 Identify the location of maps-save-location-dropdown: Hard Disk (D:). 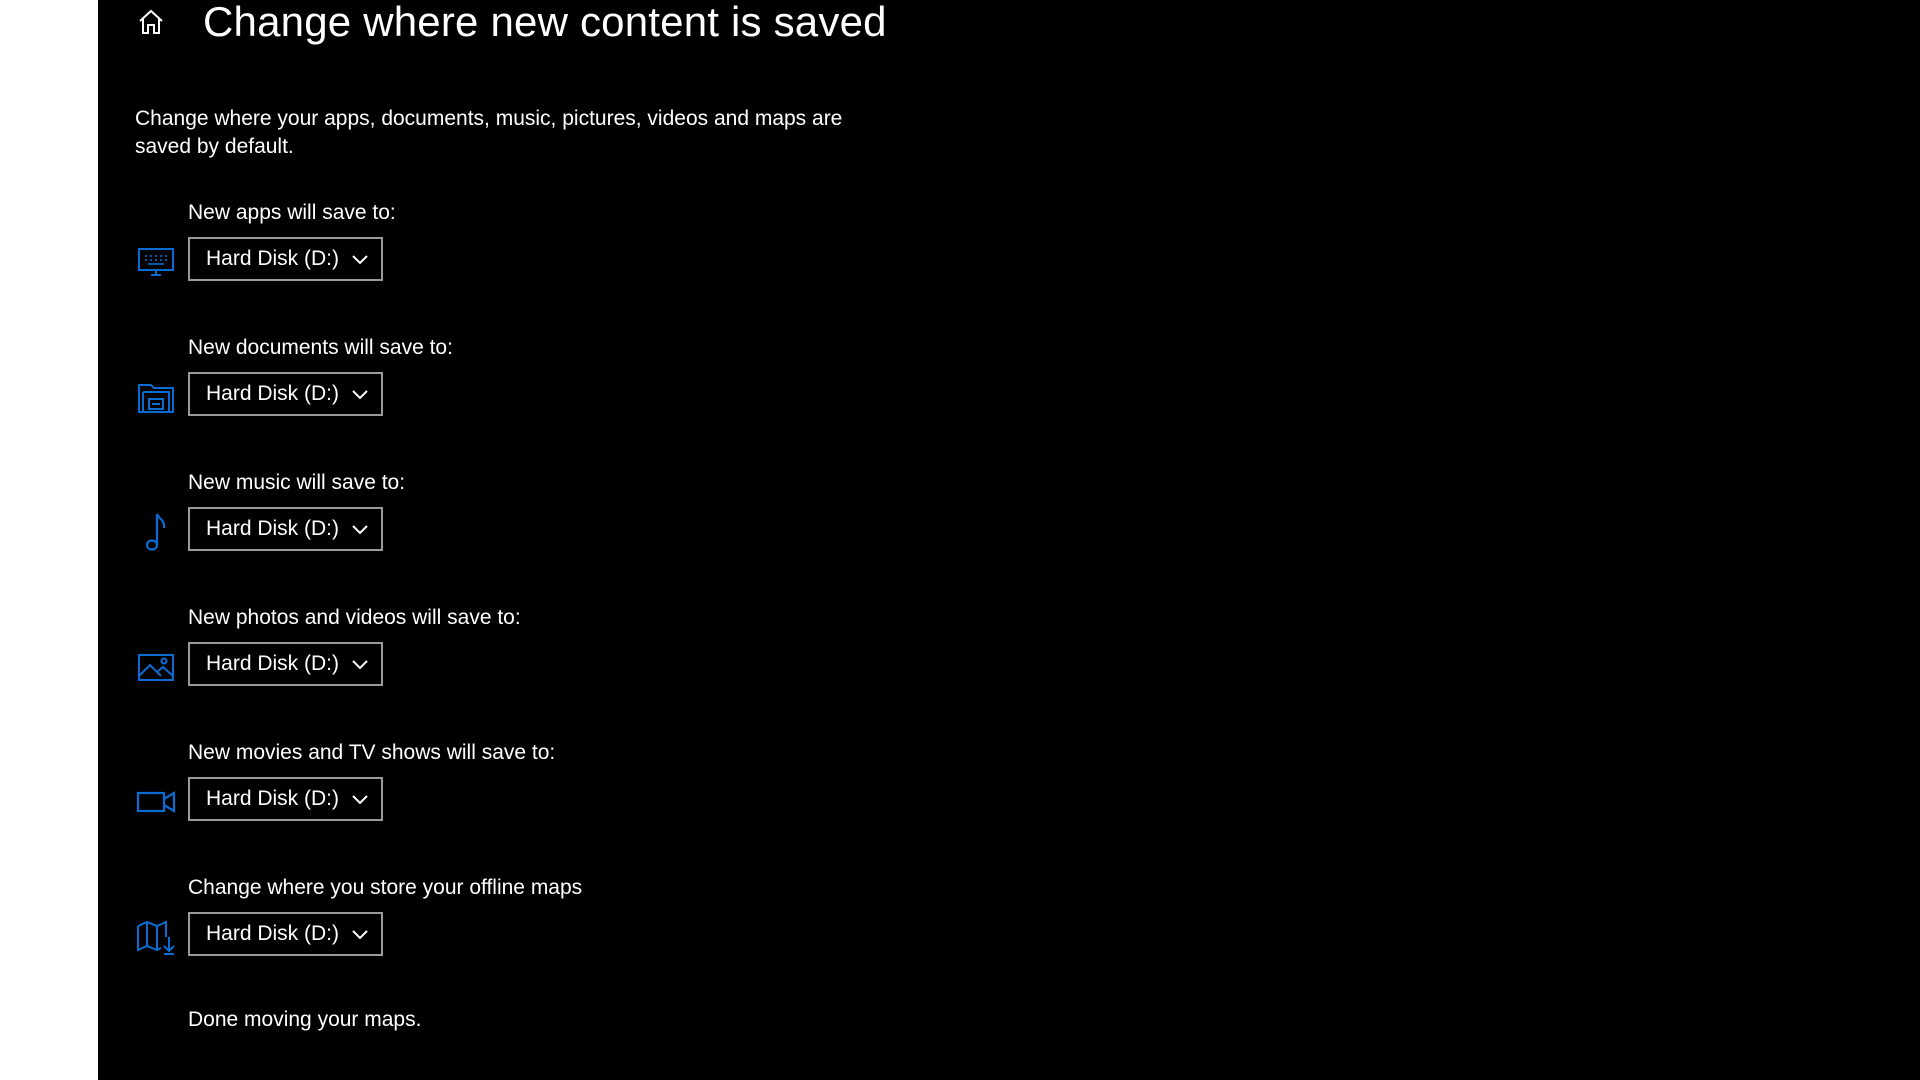
(285, 934).